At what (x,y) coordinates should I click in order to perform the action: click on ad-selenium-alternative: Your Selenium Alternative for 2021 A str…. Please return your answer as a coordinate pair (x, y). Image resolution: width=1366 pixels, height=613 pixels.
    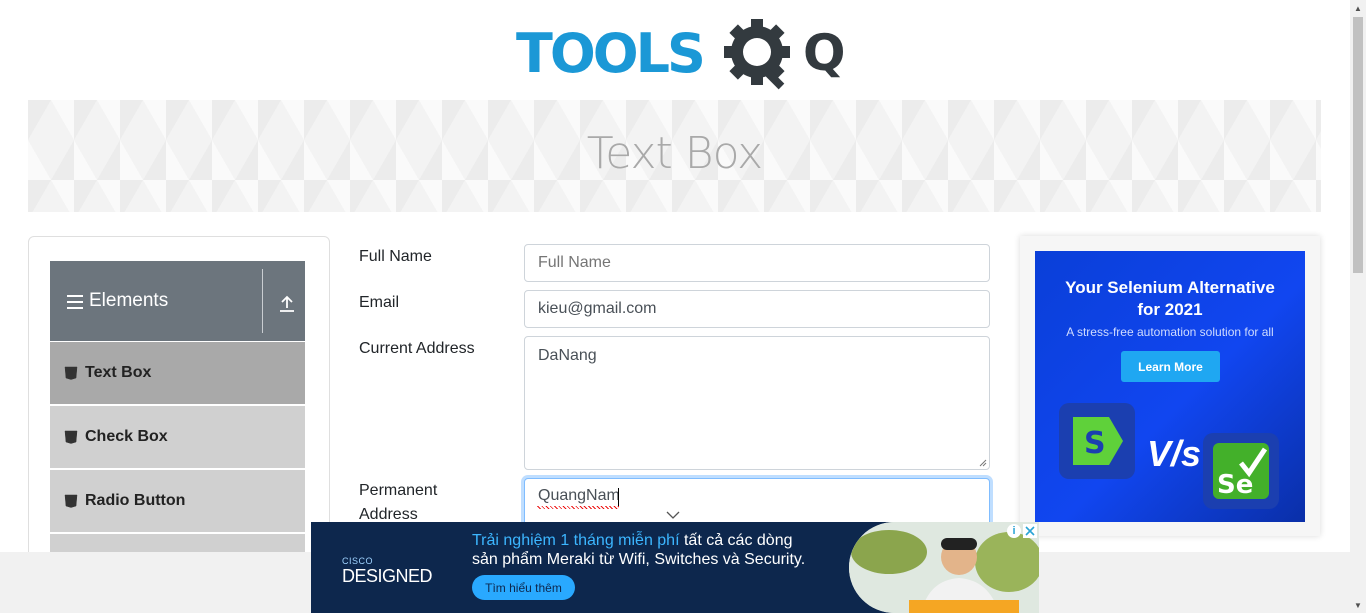
    Looking at the image, I should click on (1170, 386).